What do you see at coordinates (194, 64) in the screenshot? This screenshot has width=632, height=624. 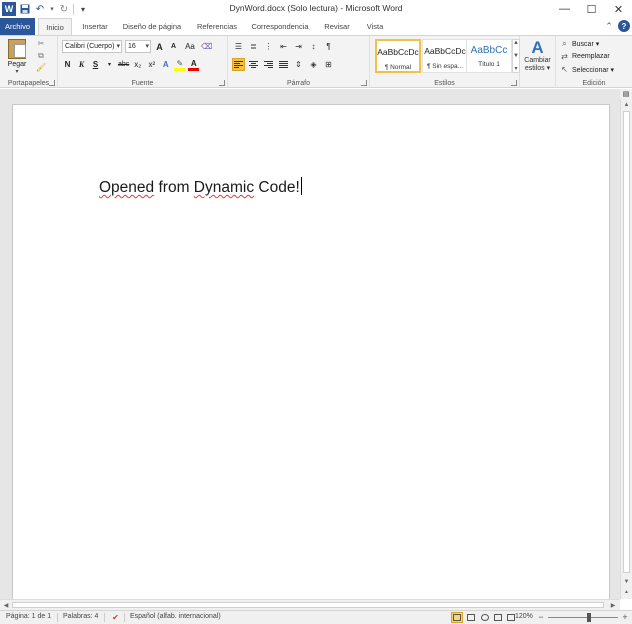 I see `font-color-button: A` at bounding box center [194, 64].